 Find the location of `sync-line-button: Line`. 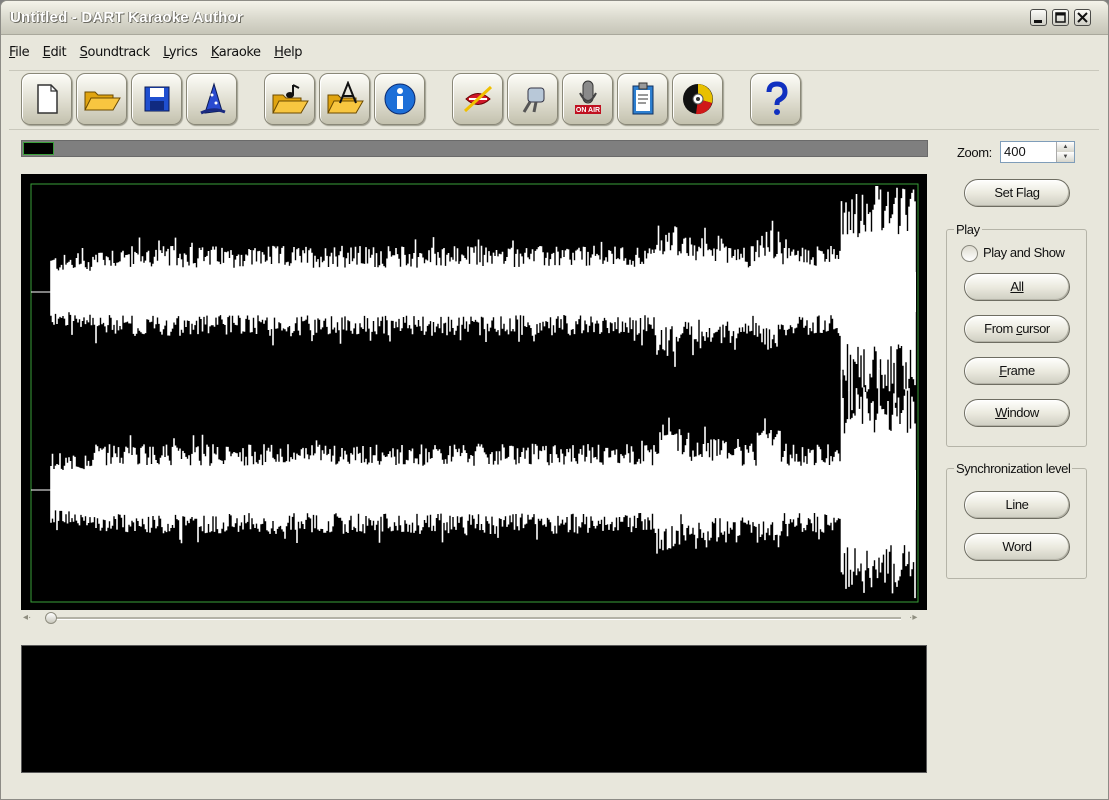

sync-line-button: Line is located at coordinates (1017, 505).